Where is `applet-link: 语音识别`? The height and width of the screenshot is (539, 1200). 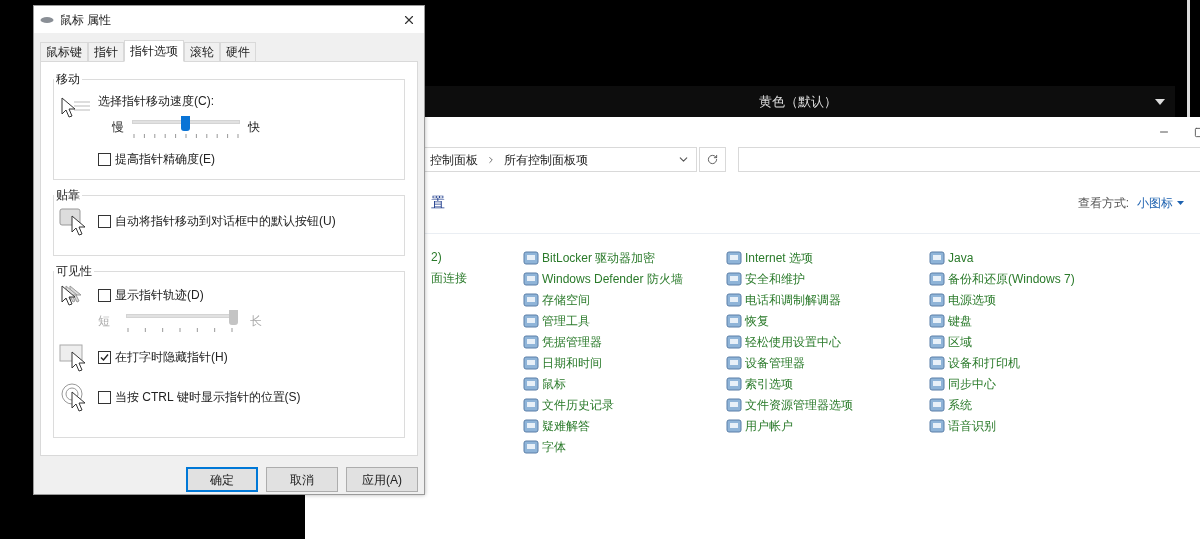 applet-link: 语音识别 is located at coordinates (972, 425).